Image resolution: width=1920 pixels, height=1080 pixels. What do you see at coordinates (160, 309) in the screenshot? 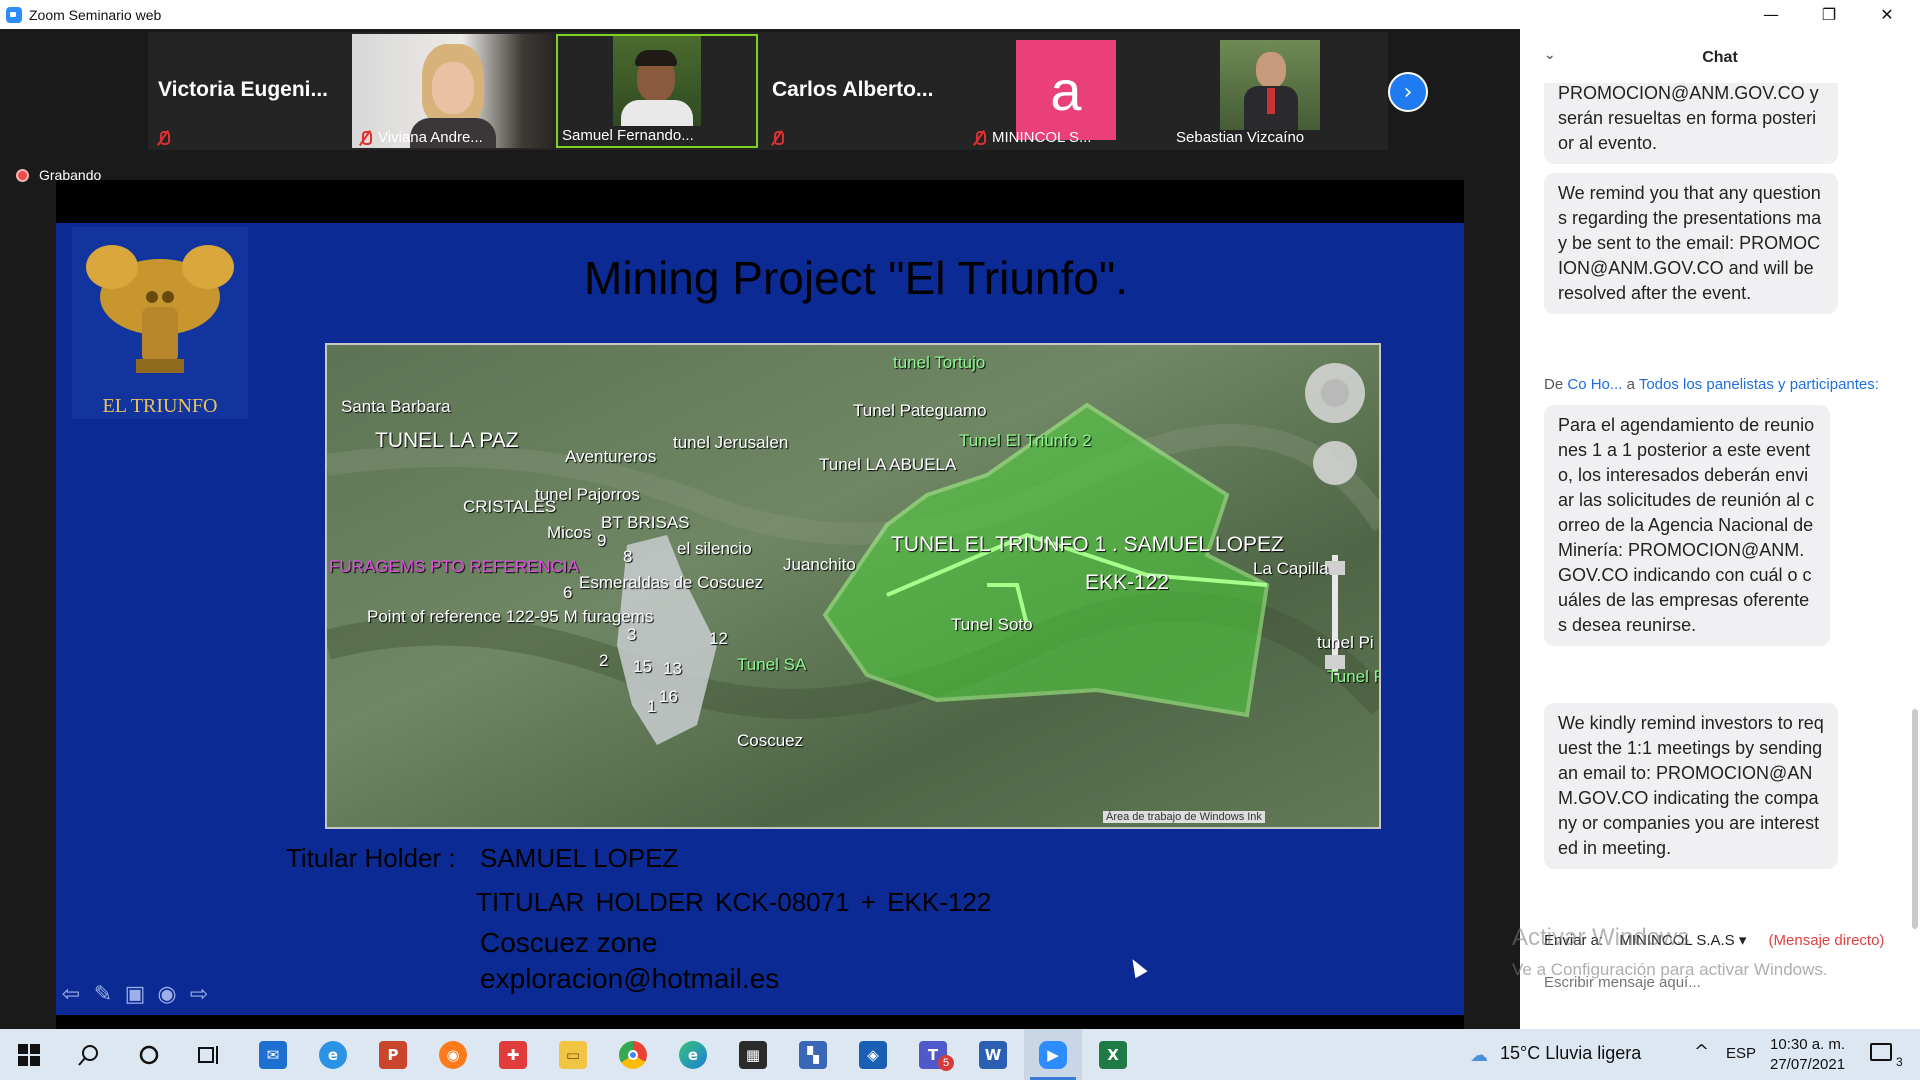
I see `gold-figure-icon` at bounding box center [160, 309].